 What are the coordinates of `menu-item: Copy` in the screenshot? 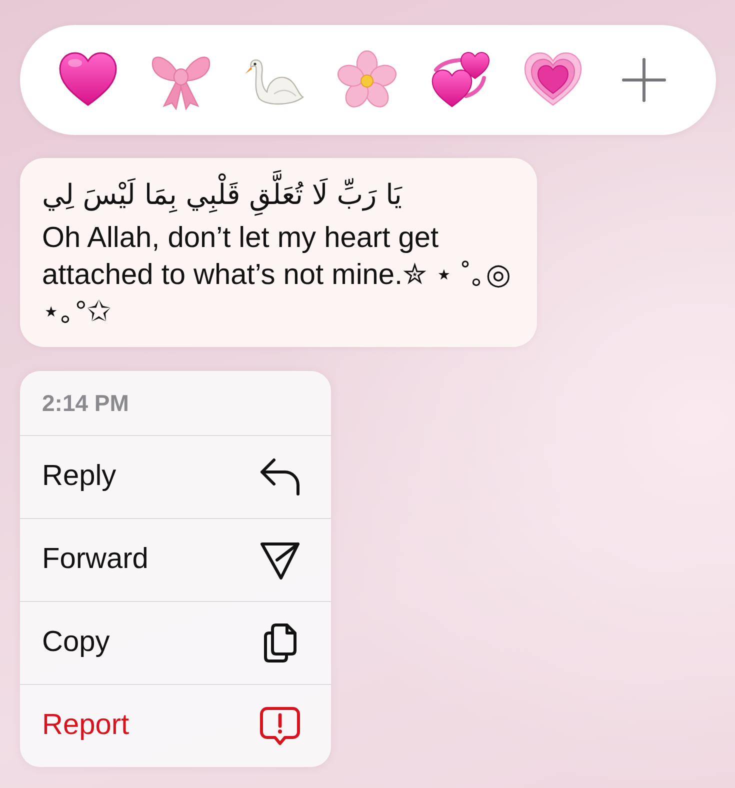 It's located at (175, 642).